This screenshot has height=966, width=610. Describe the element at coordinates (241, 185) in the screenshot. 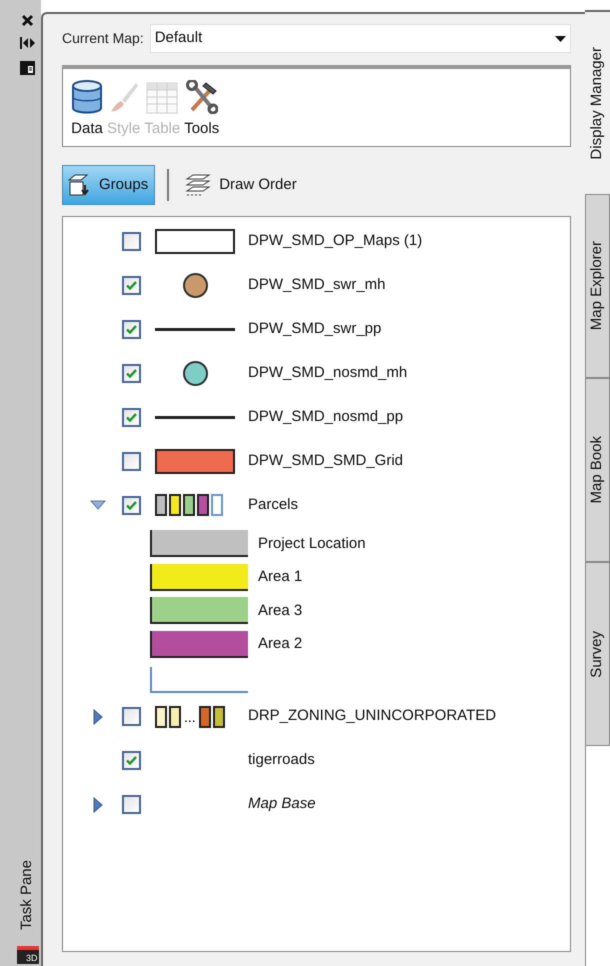

I see `view-button: Draw Order` at that location.